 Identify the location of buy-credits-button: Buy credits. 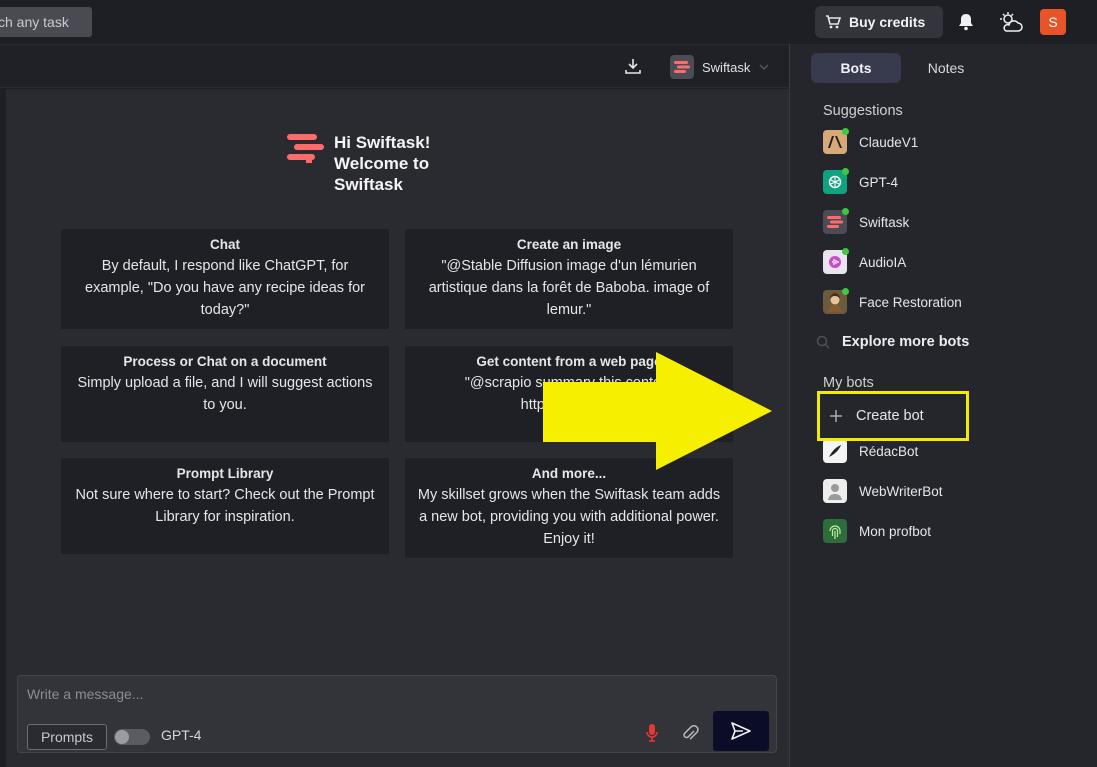
(879, 22).